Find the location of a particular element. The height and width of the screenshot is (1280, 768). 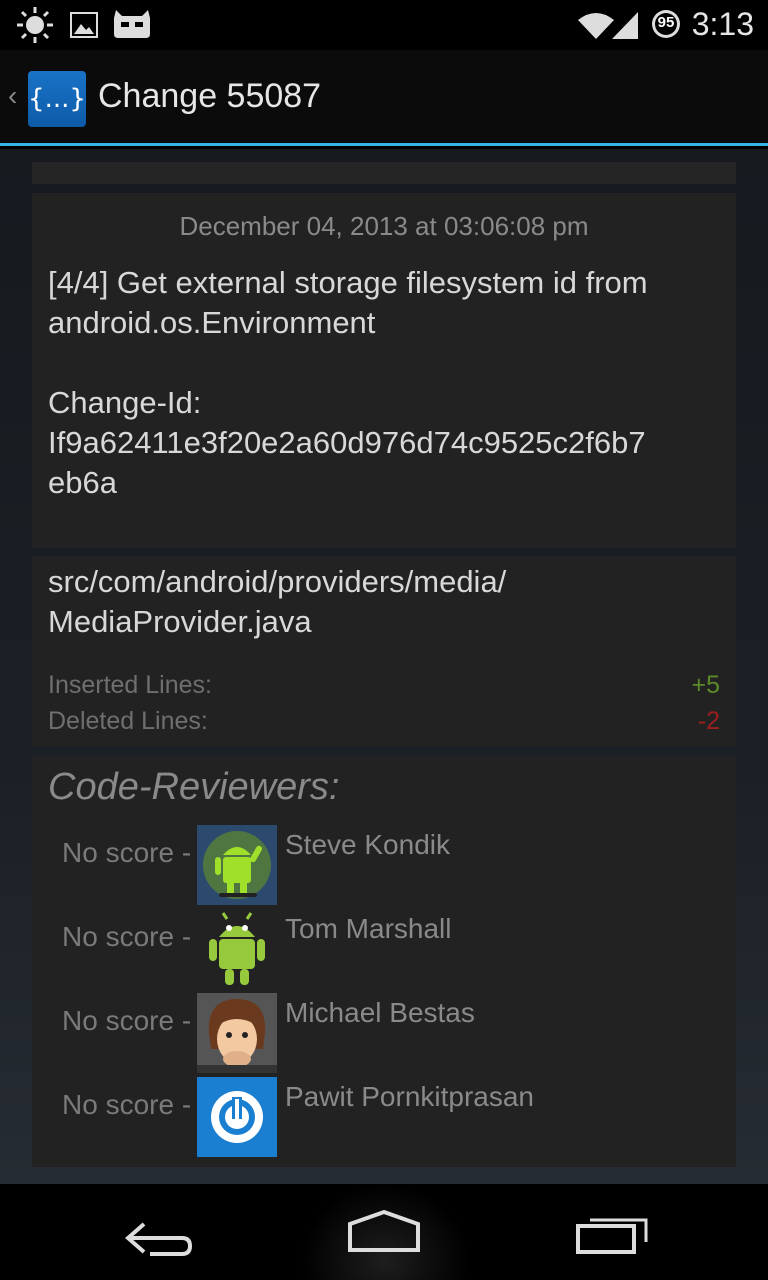

reviewer-name: Pawit Pornkitprasan is located at coordinates (410, 1096).